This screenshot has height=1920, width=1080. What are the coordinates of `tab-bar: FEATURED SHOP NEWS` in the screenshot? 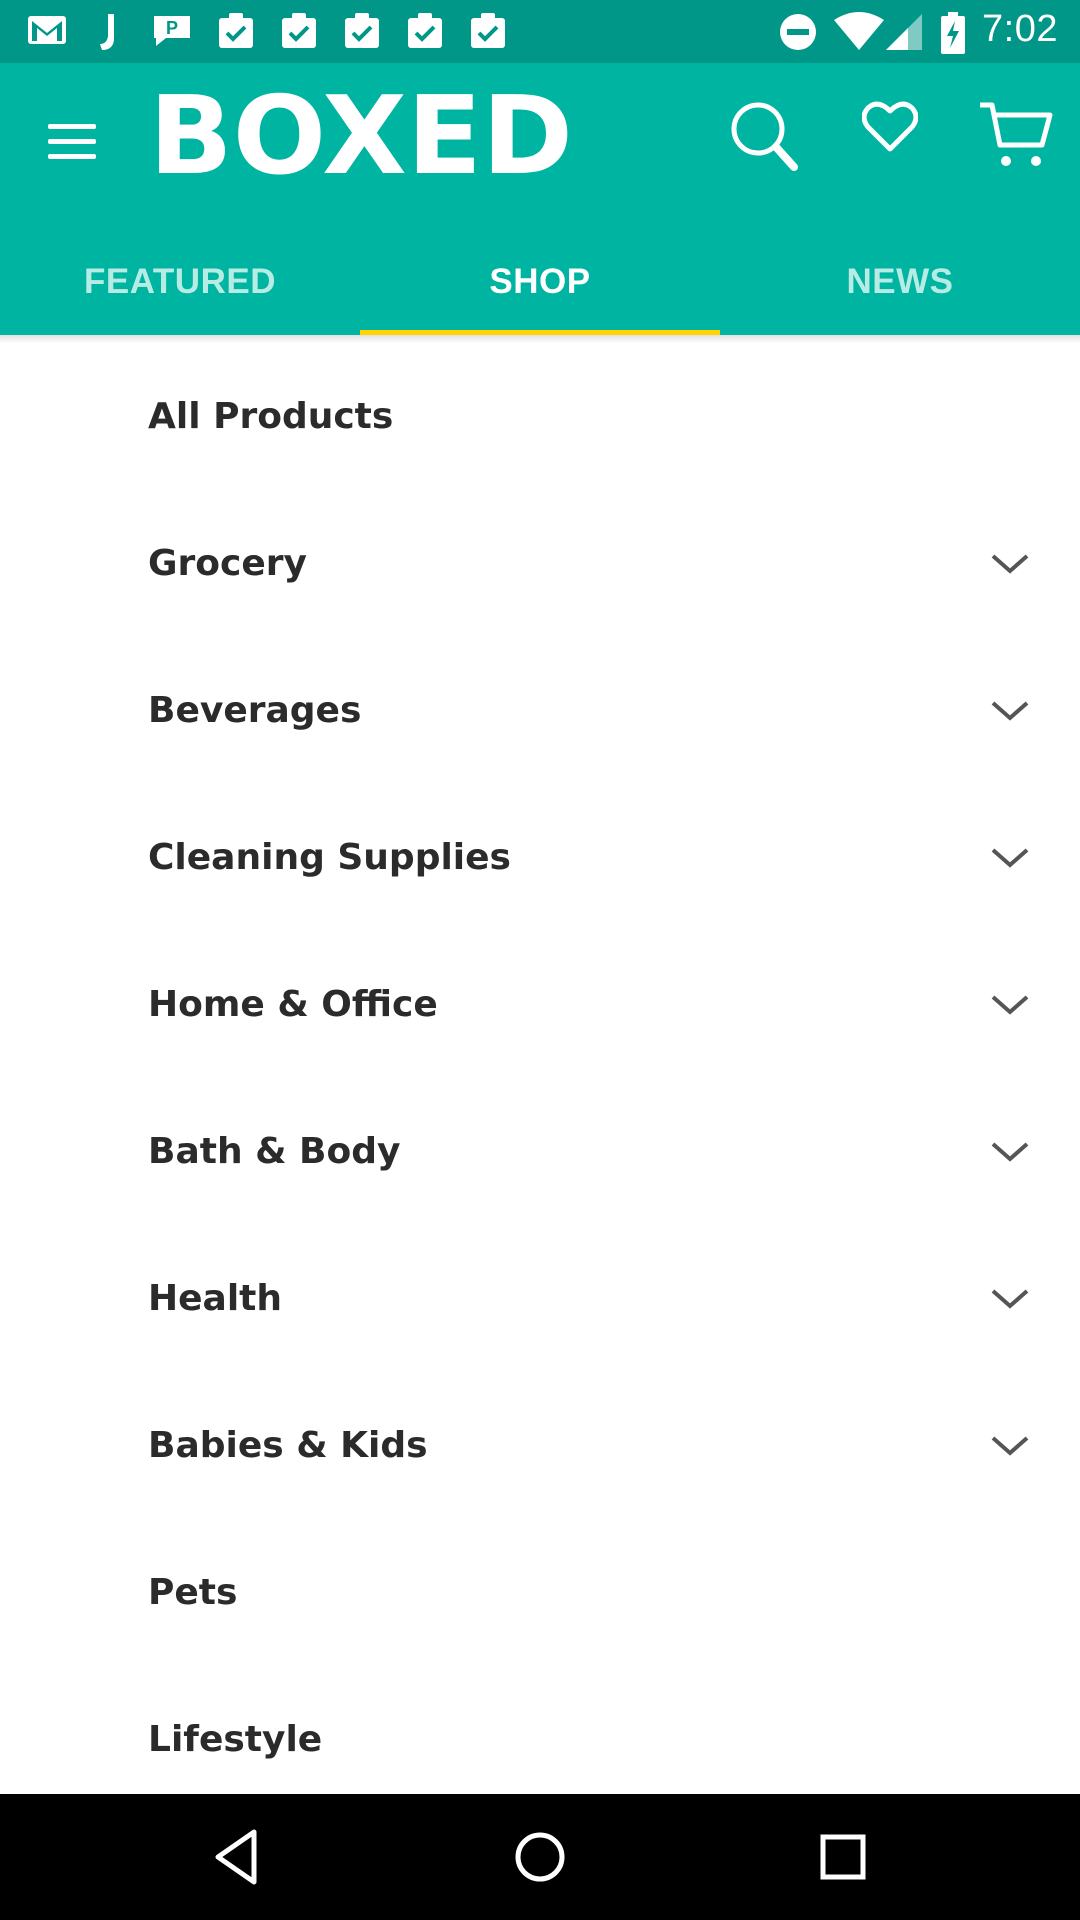 It's located at (540, 281).